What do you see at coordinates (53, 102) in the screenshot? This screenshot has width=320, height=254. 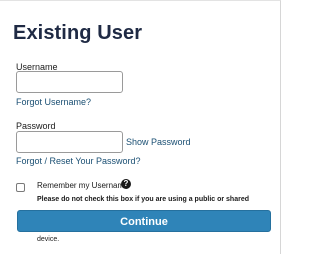 I see `forgot-username-link: Forgot Username?` at bounding box center [53, 102].